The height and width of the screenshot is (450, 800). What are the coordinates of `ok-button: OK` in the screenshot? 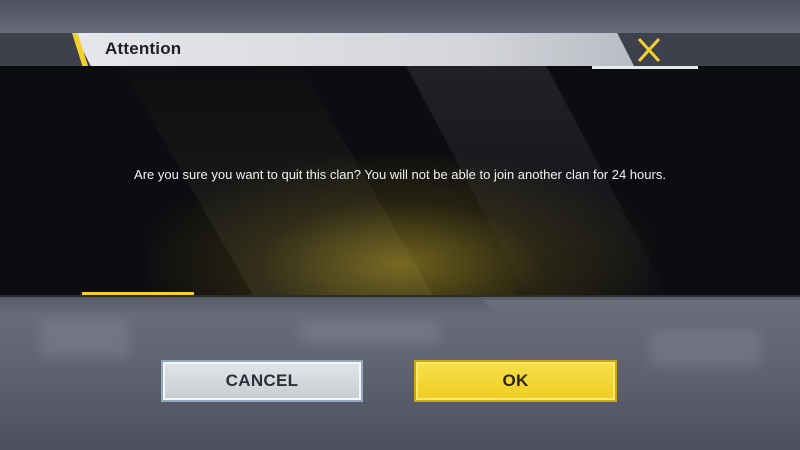 It's located at (515, 381).